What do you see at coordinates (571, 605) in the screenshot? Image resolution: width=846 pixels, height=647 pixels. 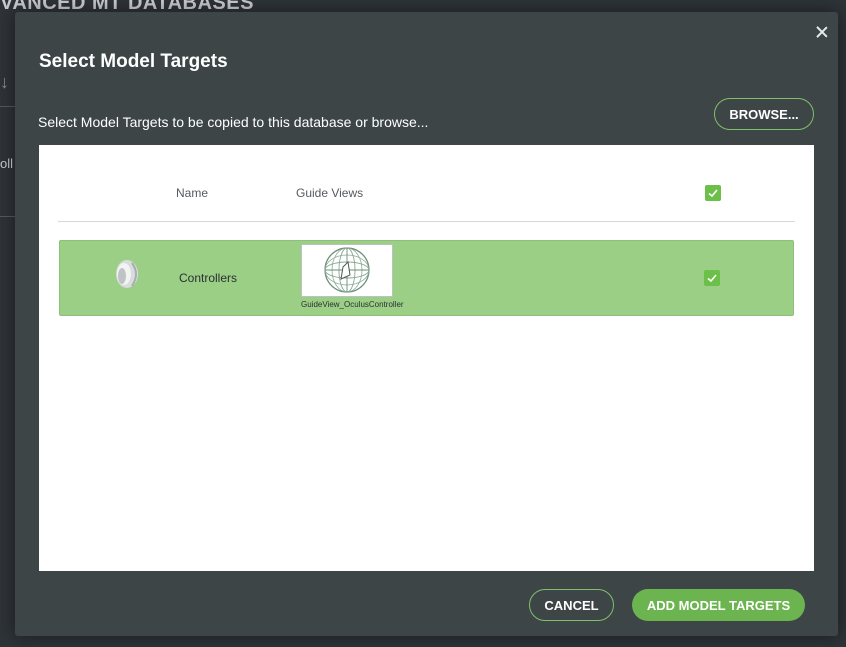 I see `cancel-button: CANCEL` at bounding box center [571, 605].